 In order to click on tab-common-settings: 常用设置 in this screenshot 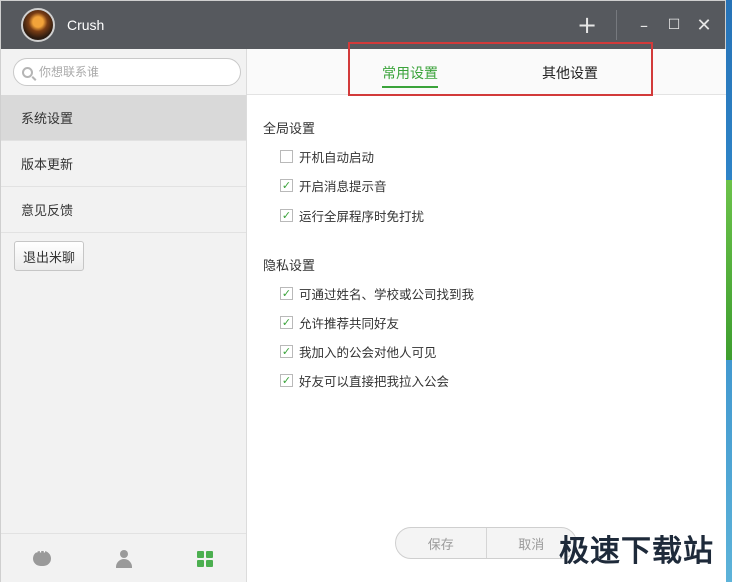, I will do `click(410, 75)`.